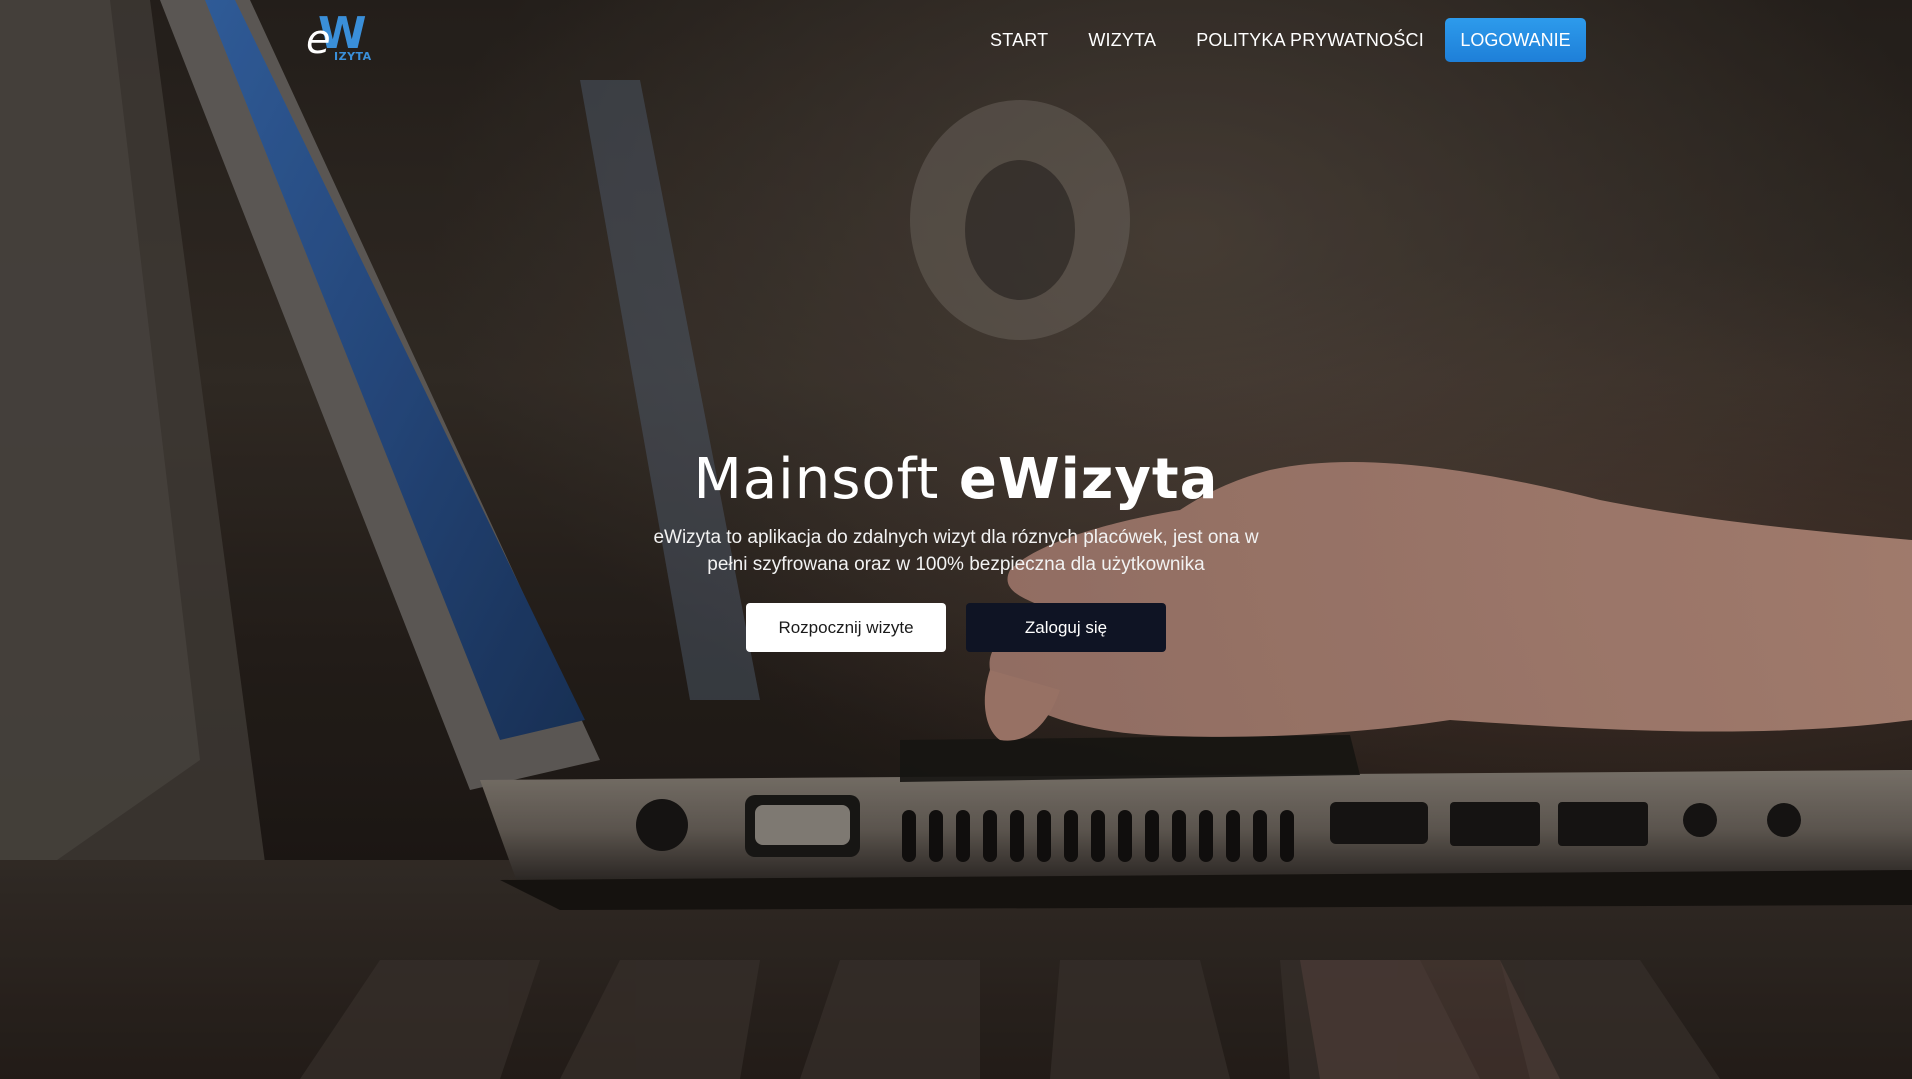 This screenshot has height=1079, width=1912. I want to click on nav-link-wizyta: WIZYTA, so click(1122, 40).